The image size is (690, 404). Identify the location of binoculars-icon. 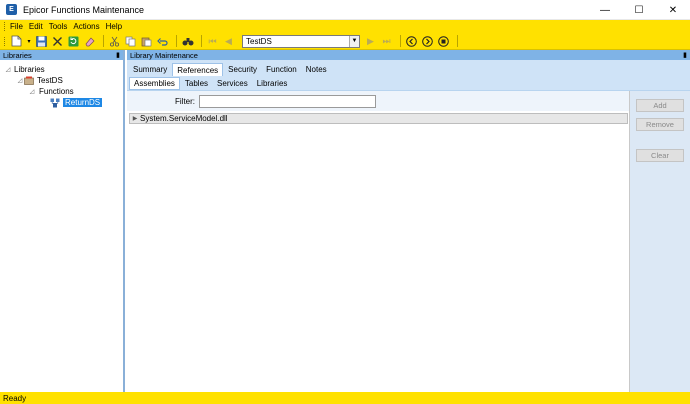
(187, 41).